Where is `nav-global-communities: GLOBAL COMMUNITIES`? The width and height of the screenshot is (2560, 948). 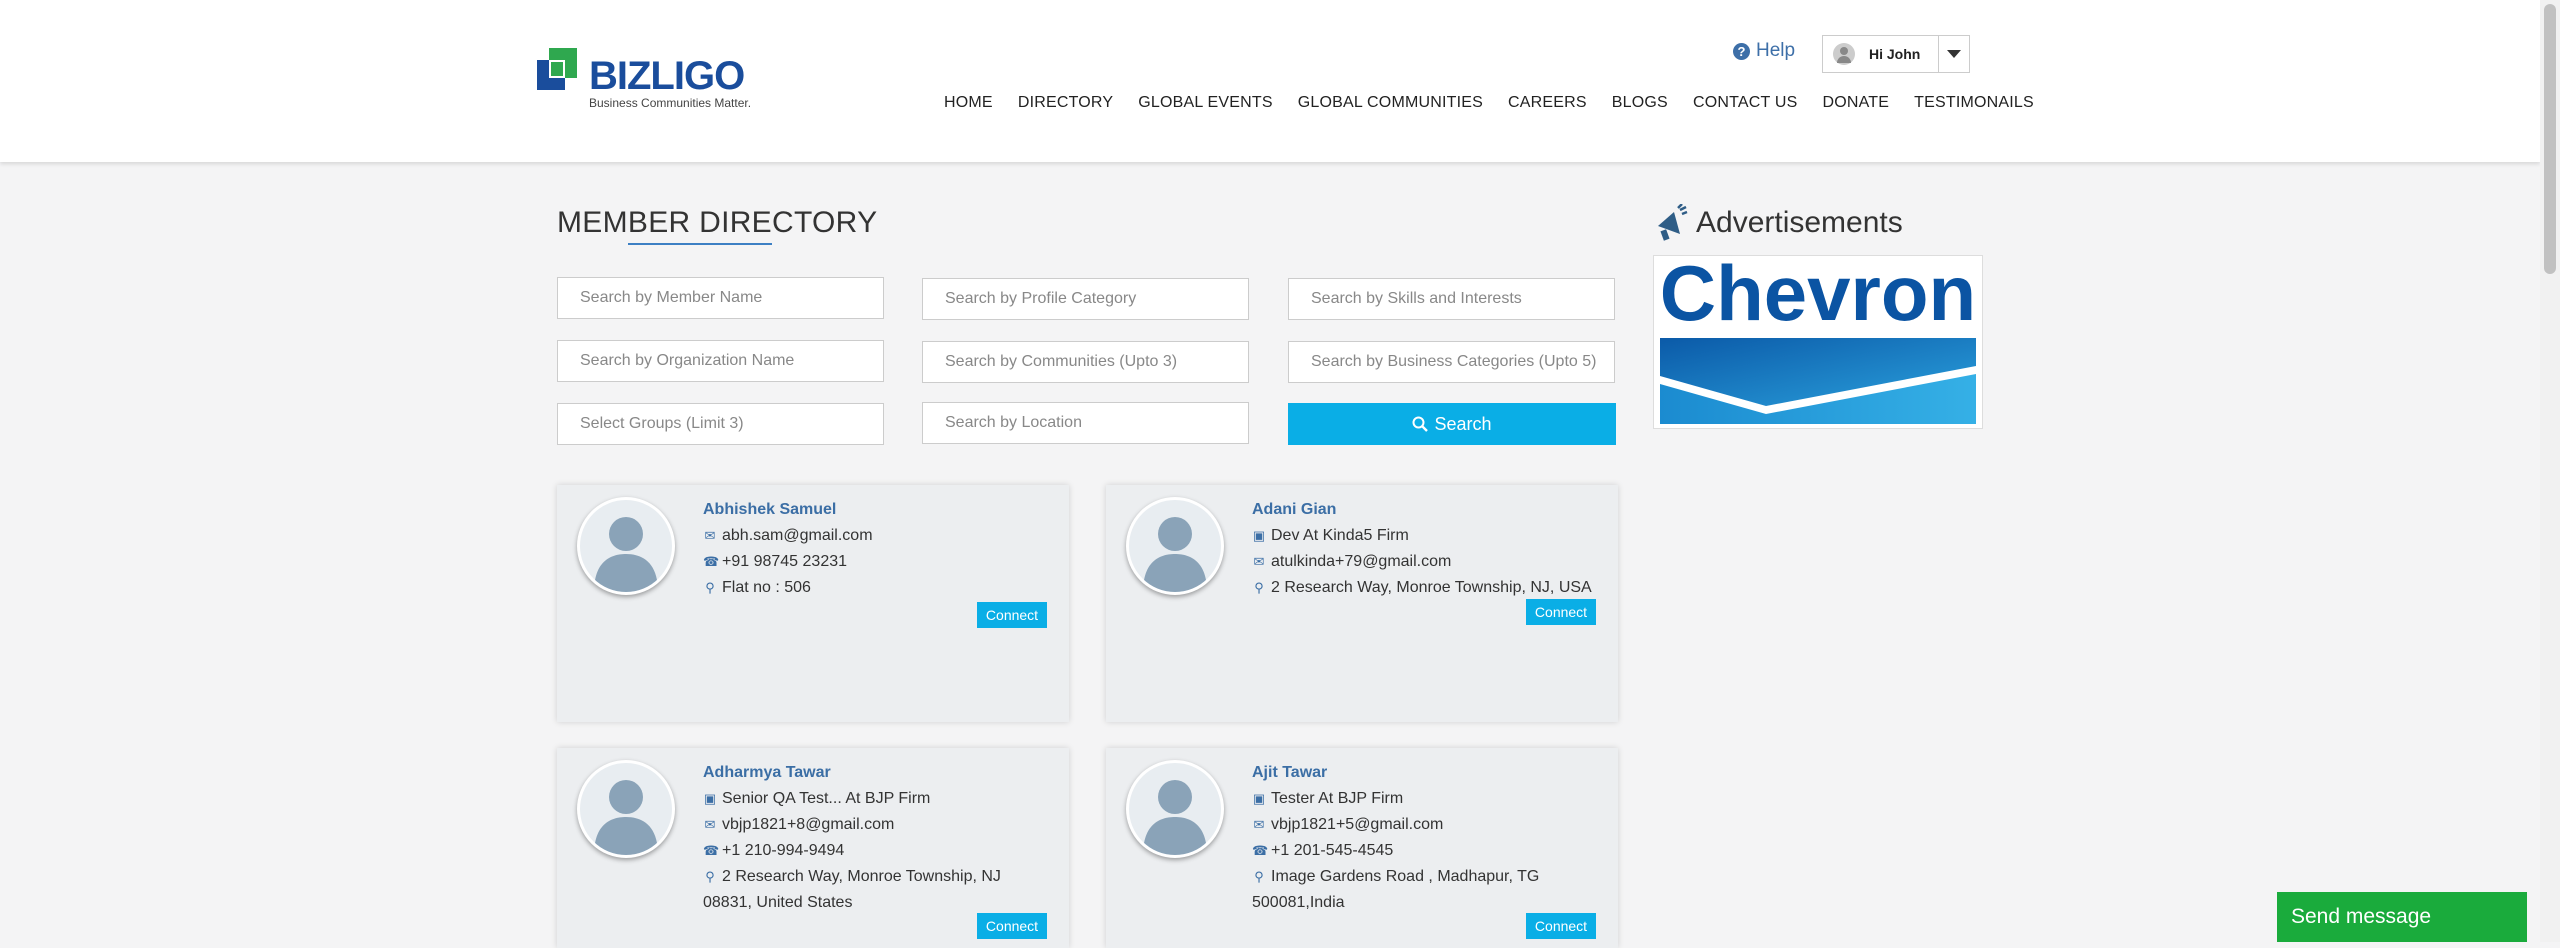 nav-global-communities: GLOBAL COMMUNITIES is located at coordinates (1390, 103).